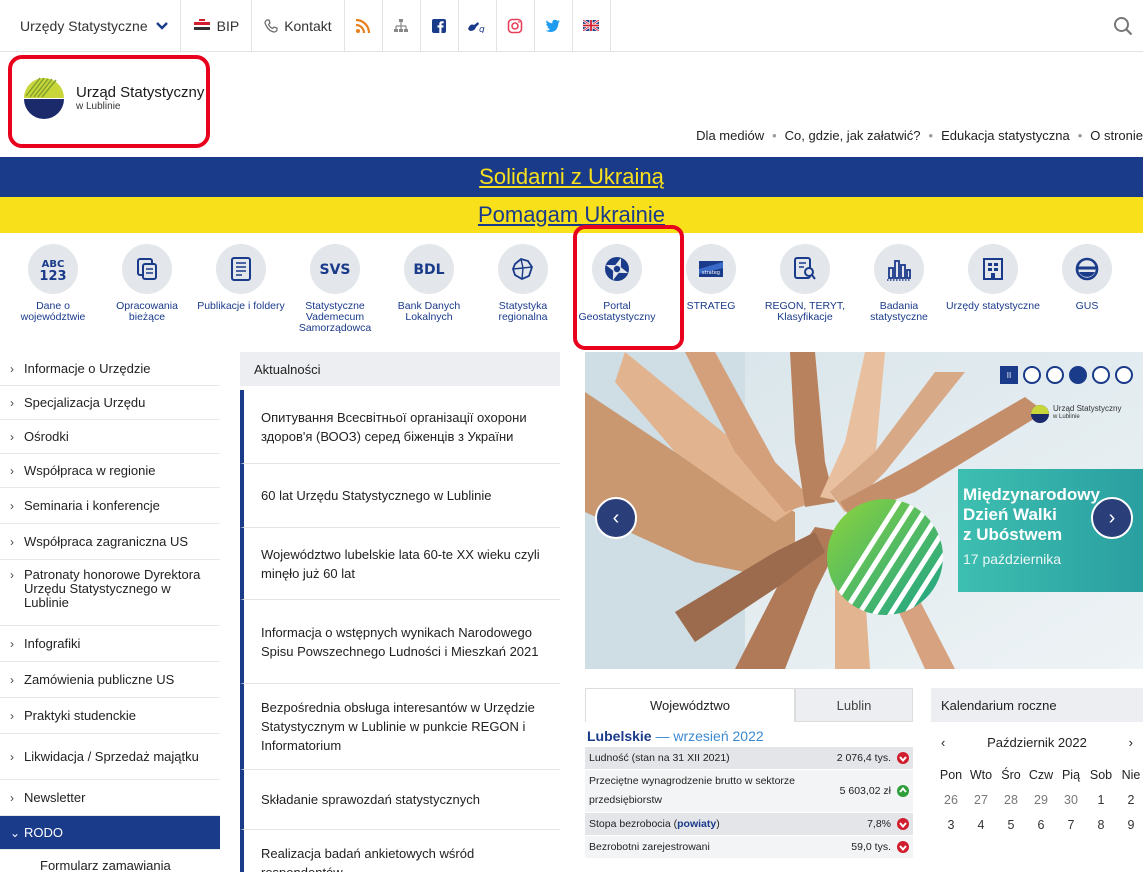 The image size is (1143, 872). I want to click on top-bar: Urzędy Statystyczne BIP Kontakt g, so click(571, 26).